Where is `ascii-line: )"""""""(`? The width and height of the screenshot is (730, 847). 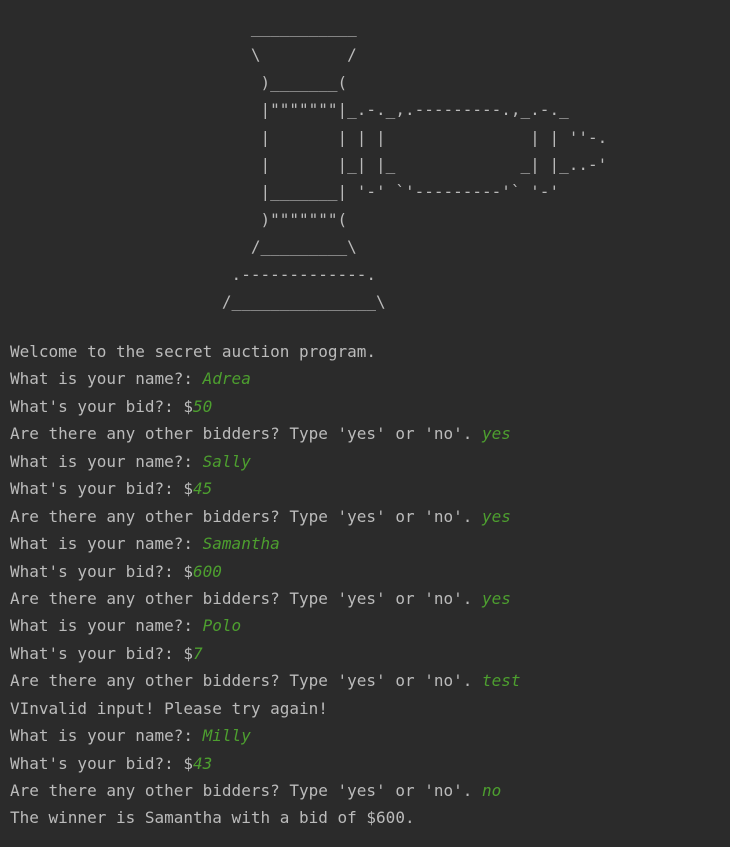
ascii-line: )"""""""( is located at coordinates (179, 219).